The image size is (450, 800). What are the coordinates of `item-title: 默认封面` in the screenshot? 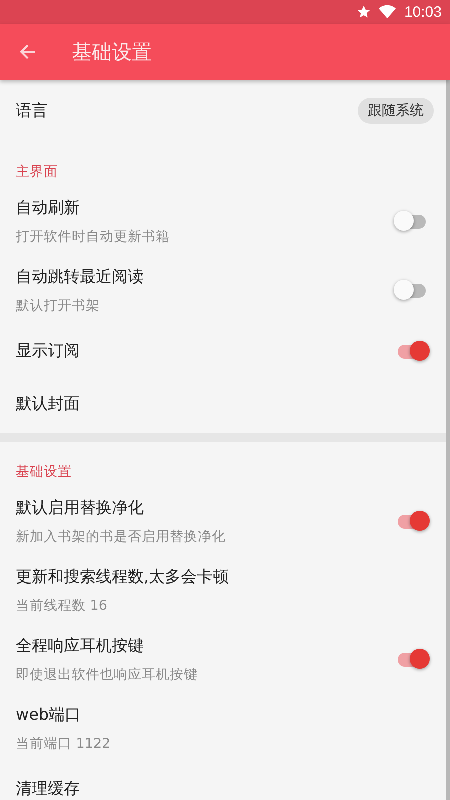 It's located at (48, 404).